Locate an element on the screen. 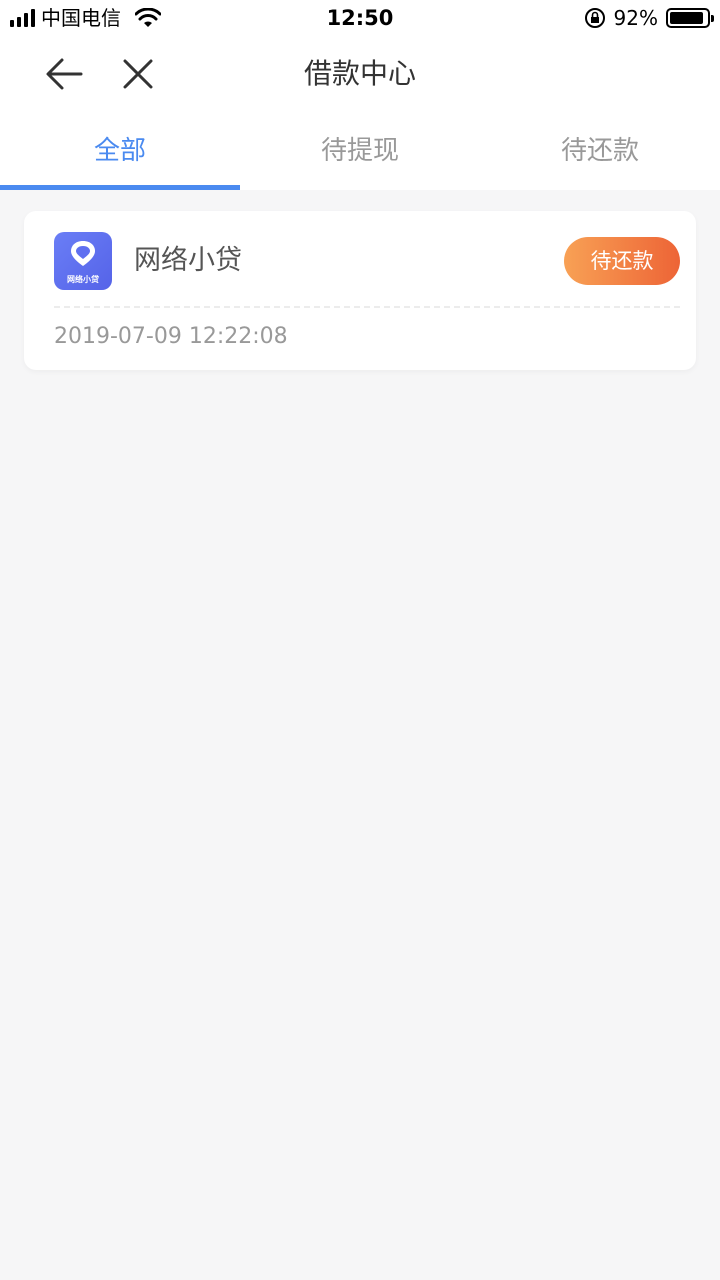  chat-bubble-icon is located at coordinates (83, 253).